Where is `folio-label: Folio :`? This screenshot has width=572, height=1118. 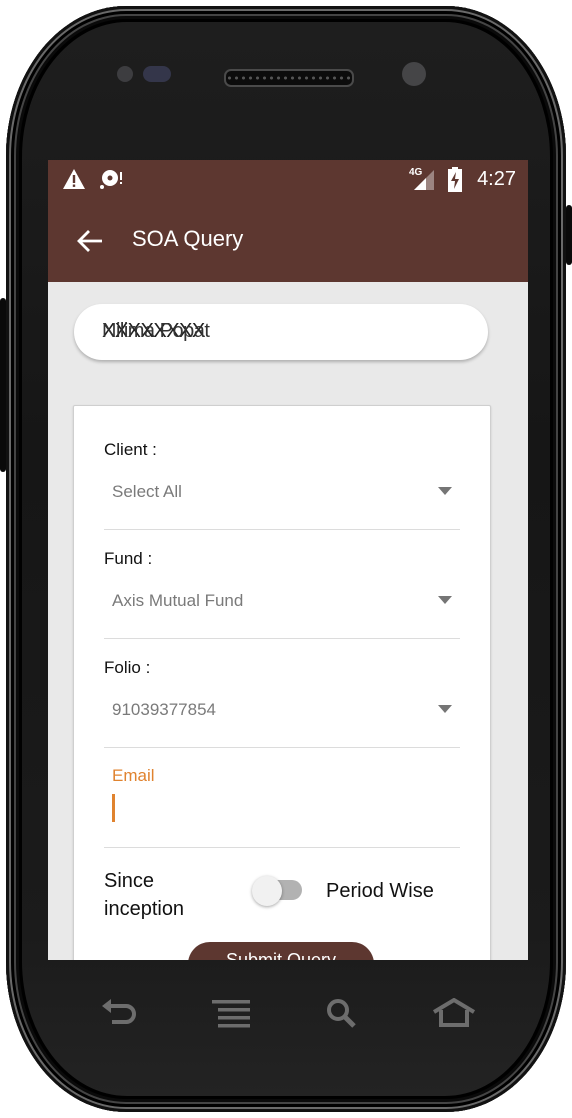 folio-label: Folio : is located at coordinates (127, 667).